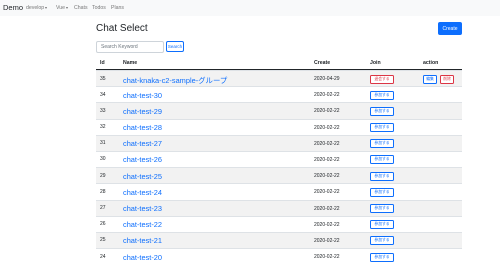 The image size is (500, 263). I want to click on chat-name-link: chat-test-20, so click(142, 257).